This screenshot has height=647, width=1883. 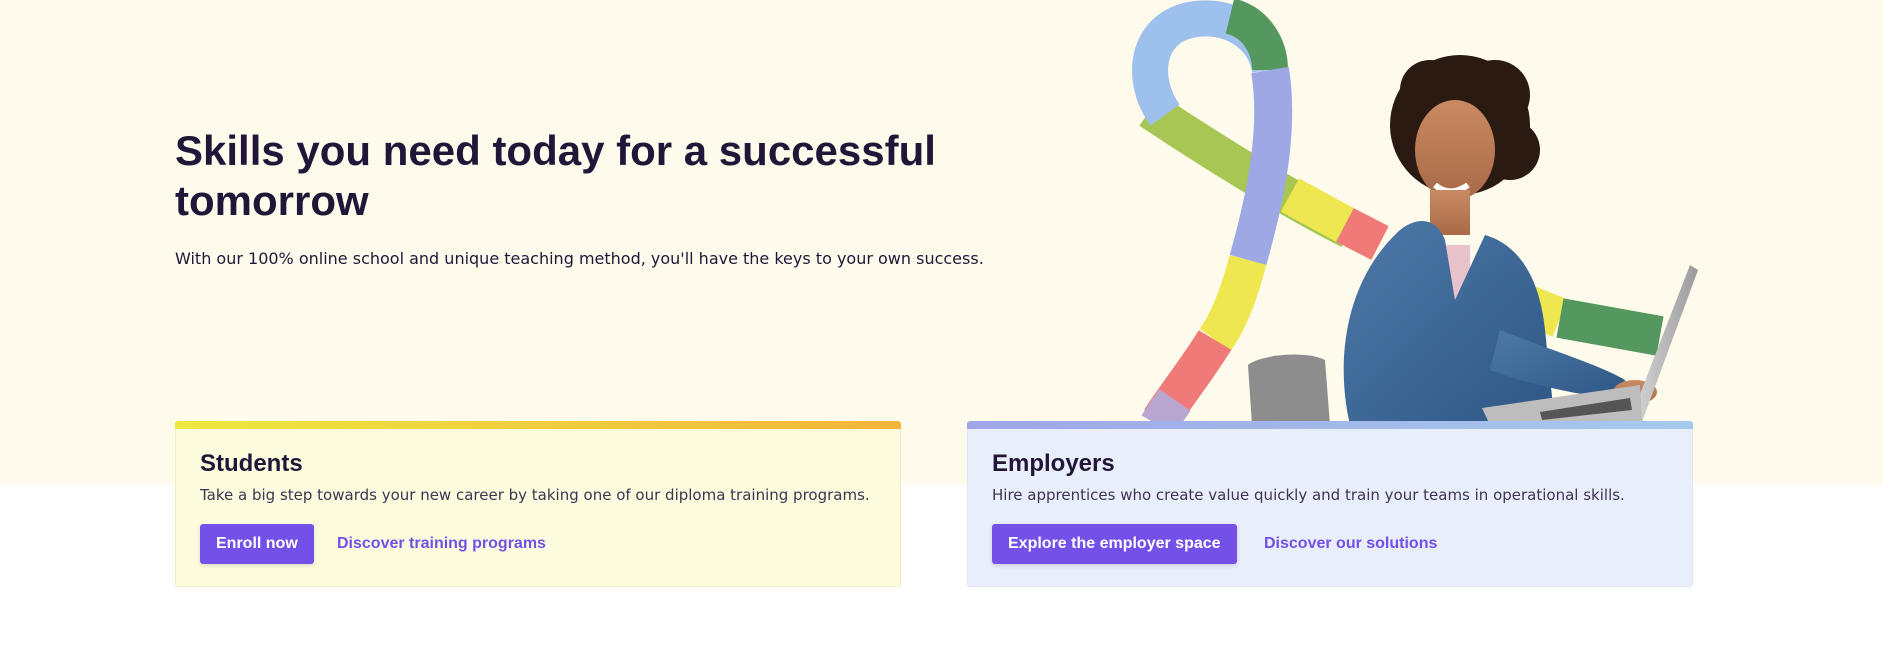 I want to click on students-card-accent-bar, so click(x=538, y=425).